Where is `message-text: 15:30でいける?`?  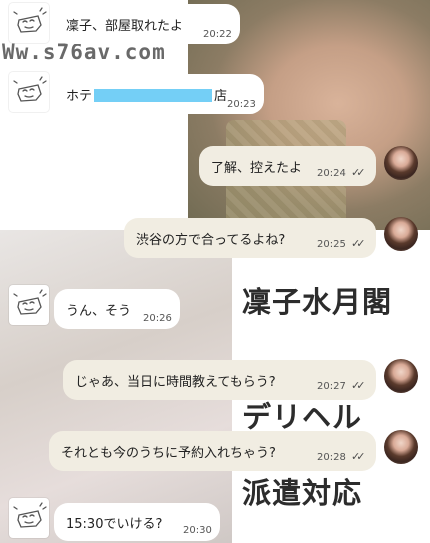
message-text: 15:30でいける? is located at coordinates (114, 524).